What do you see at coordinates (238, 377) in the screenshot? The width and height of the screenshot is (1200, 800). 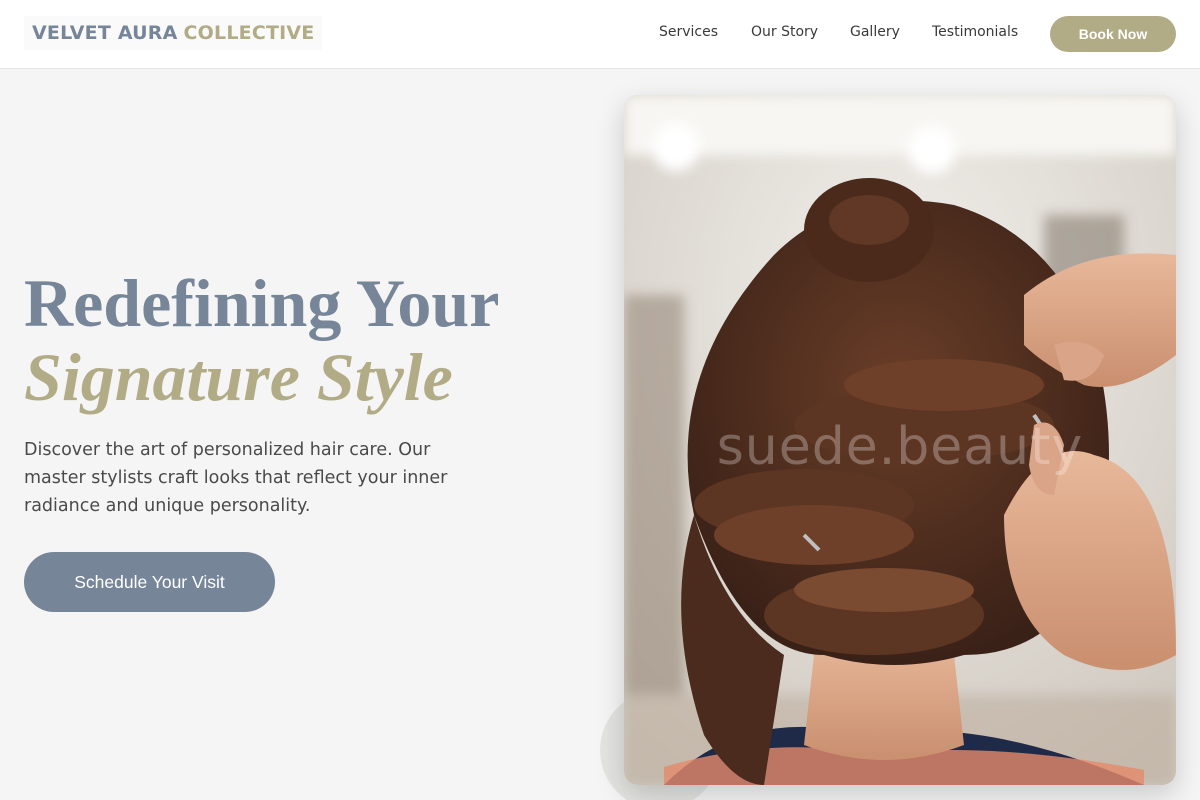 I see `hero-title-line2: Signature Style` at bounding box center [238, 377].